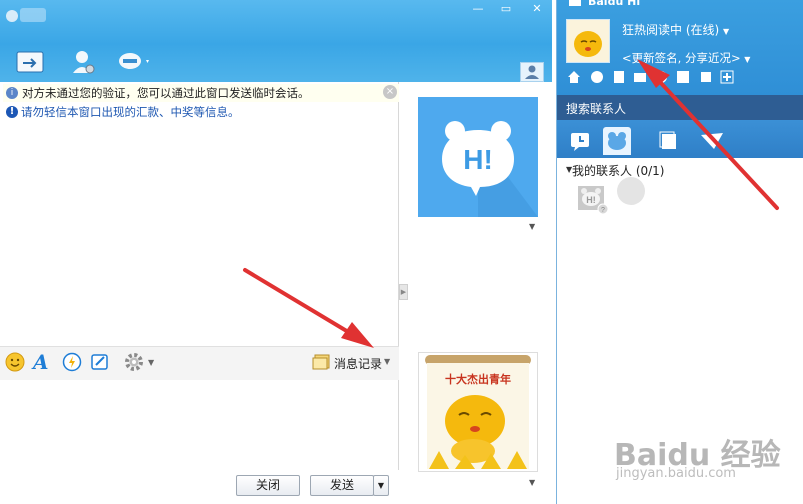 The width and height of the screenshot is (803, 504). I want to click on status-chevron-down-icon: ▼, so click(726, 31).